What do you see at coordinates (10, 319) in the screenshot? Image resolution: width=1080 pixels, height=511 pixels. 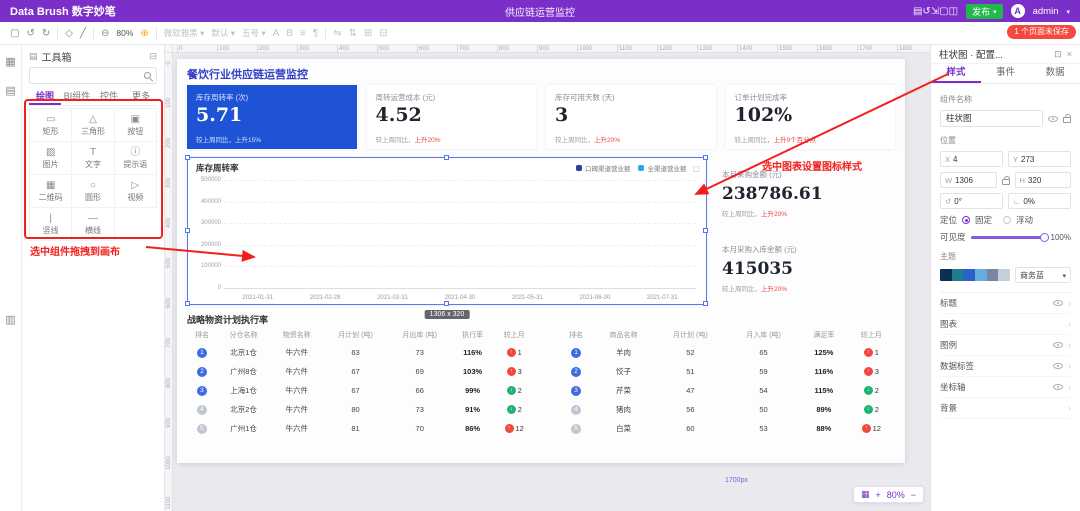 I see `charts-icon: ▥` at bounding box center [10, 319].